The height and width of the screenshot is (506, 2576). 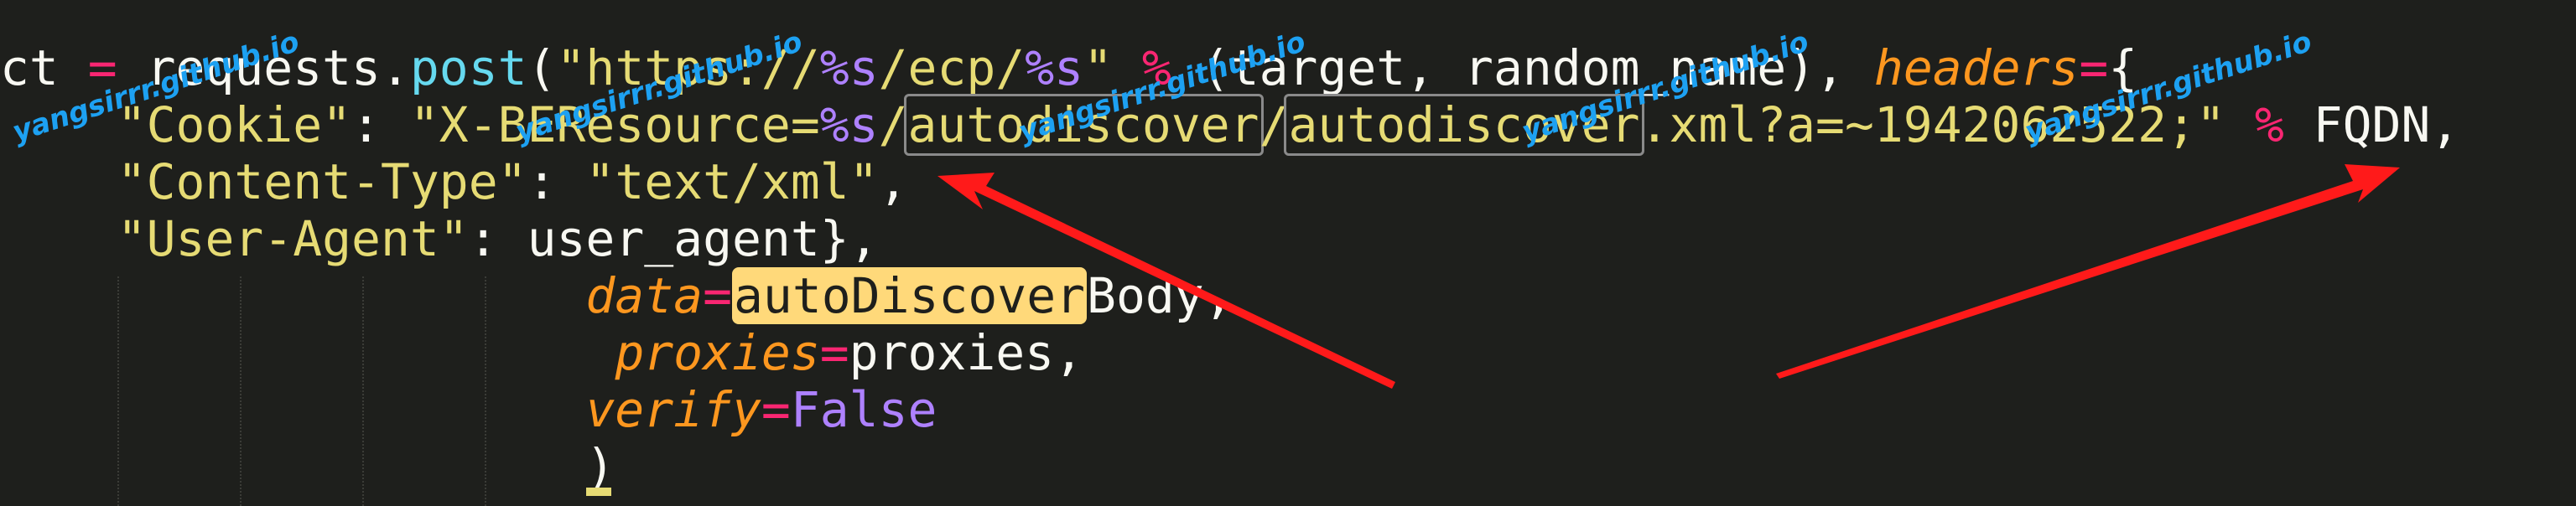 What do you see at coordinates (1976, 67) in the screenshot?
I see `keyword-argument: headers` at bounding box center [1976, 67].